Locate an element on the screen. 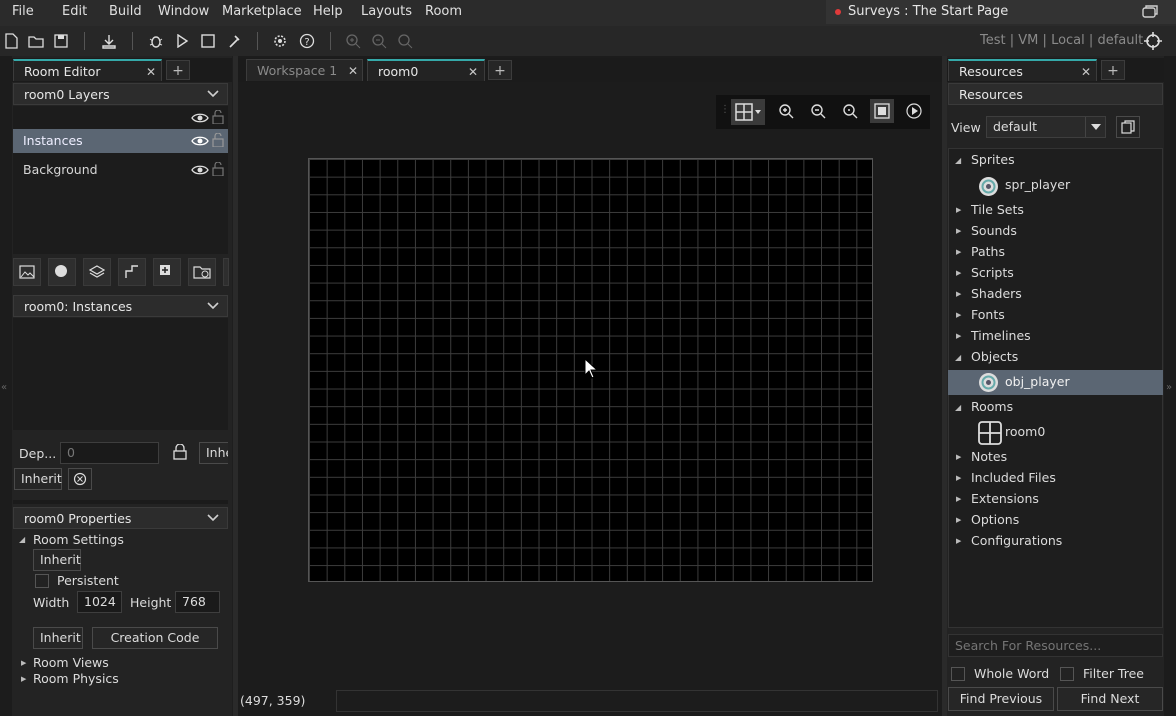 The height and width of the screenshot is (716, 1176). view-select: default is located at coordinates (1046, 127).